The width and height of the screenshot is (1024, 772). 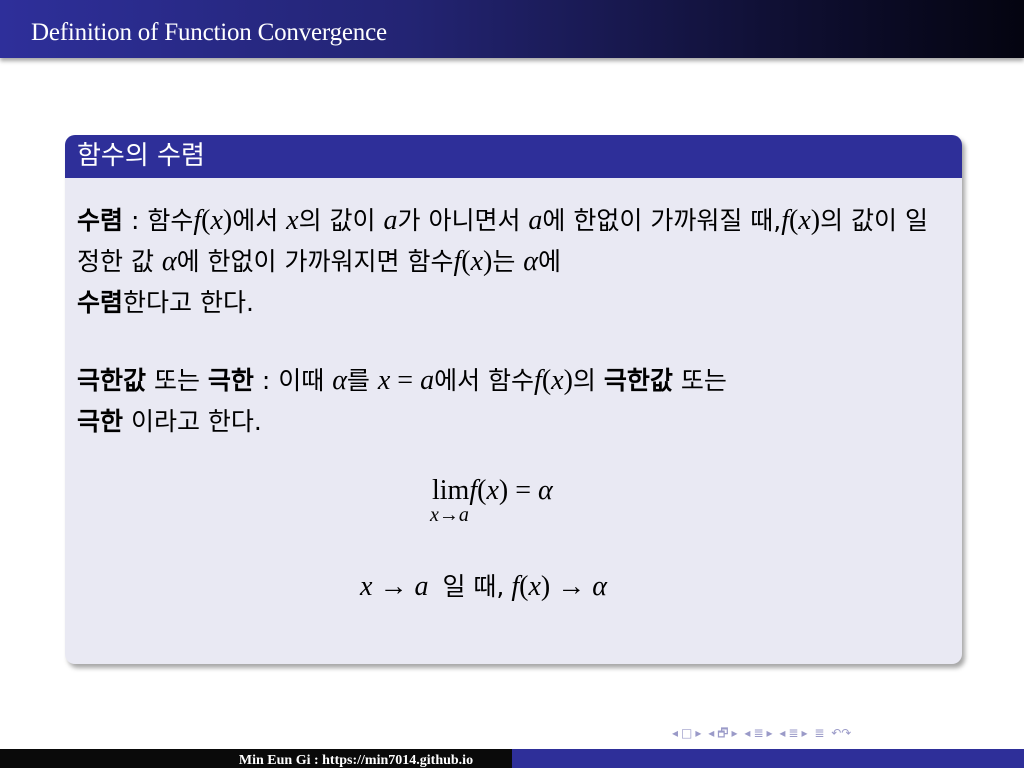 I want to click on block-title: 함수의 수렴, so click(x=513, y=156).